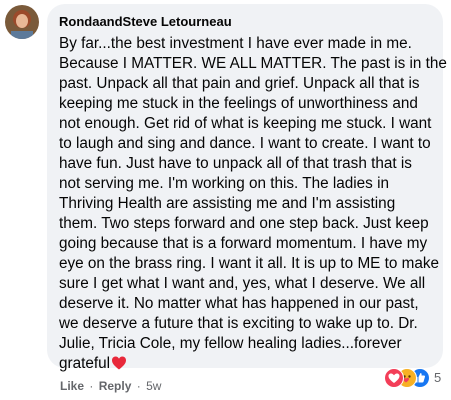 This screenshot has width=451, height=400. What do you see at coordinates (438, 377) in the screenshot?
I see `reaction-count: 5` at bounding box center [438, 377].